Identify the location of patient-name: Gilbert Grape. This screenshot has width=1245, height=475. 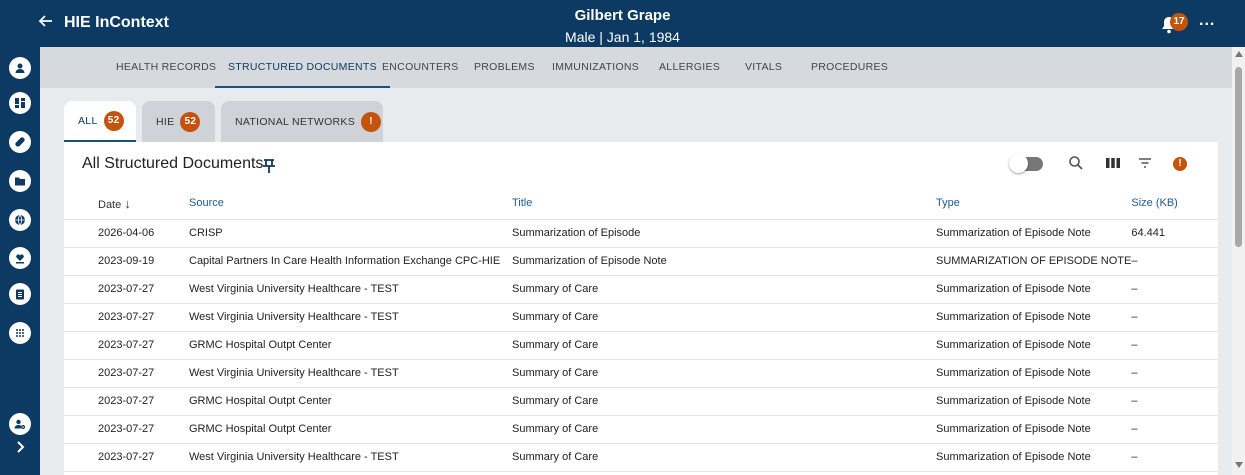
(622, 15).